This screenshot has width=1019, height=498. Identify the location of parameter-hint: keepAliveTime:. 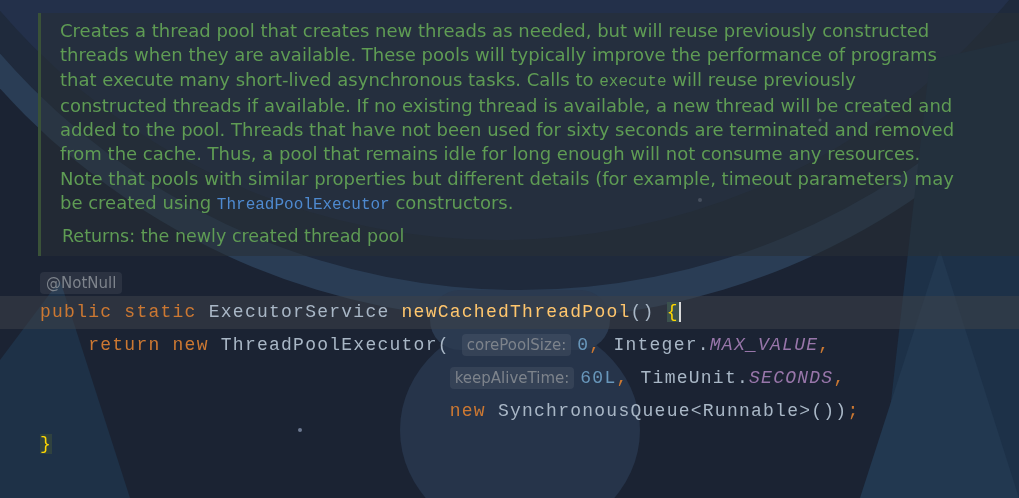
(512, 378).